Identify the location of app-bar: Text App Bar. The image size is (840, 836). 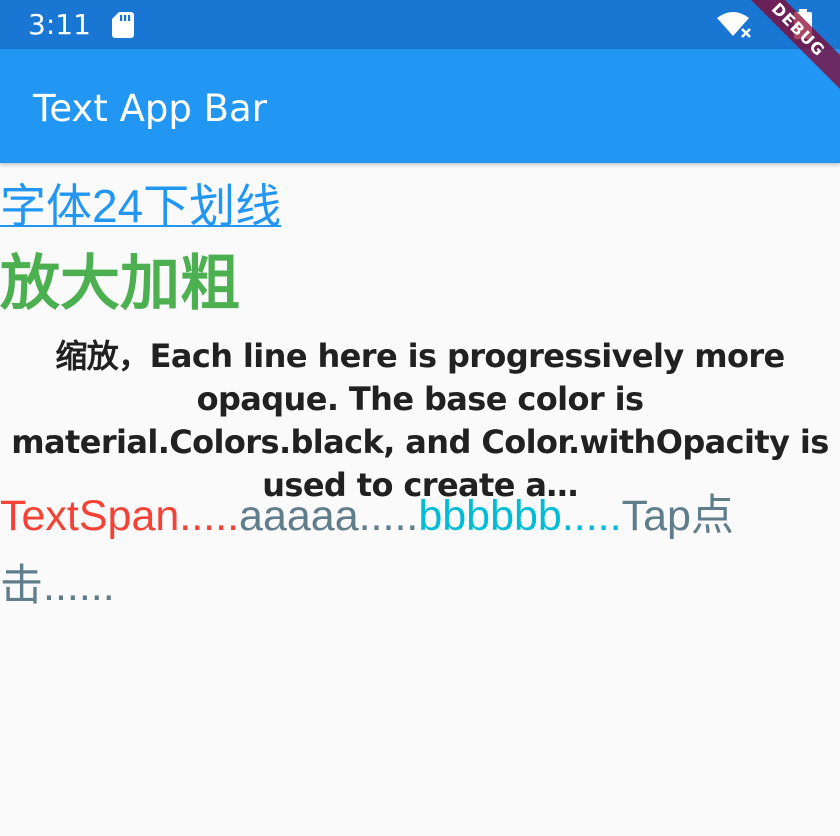
(420, 106).